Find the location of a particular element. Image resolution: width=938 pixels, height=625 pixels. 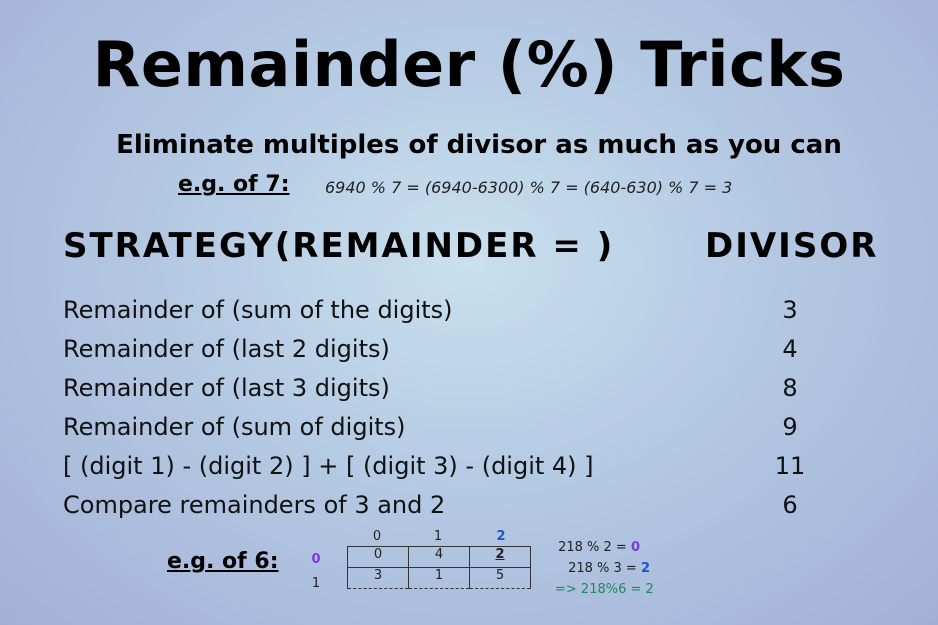

table-row: 0 4 2 is located at coordinates (439, 557).